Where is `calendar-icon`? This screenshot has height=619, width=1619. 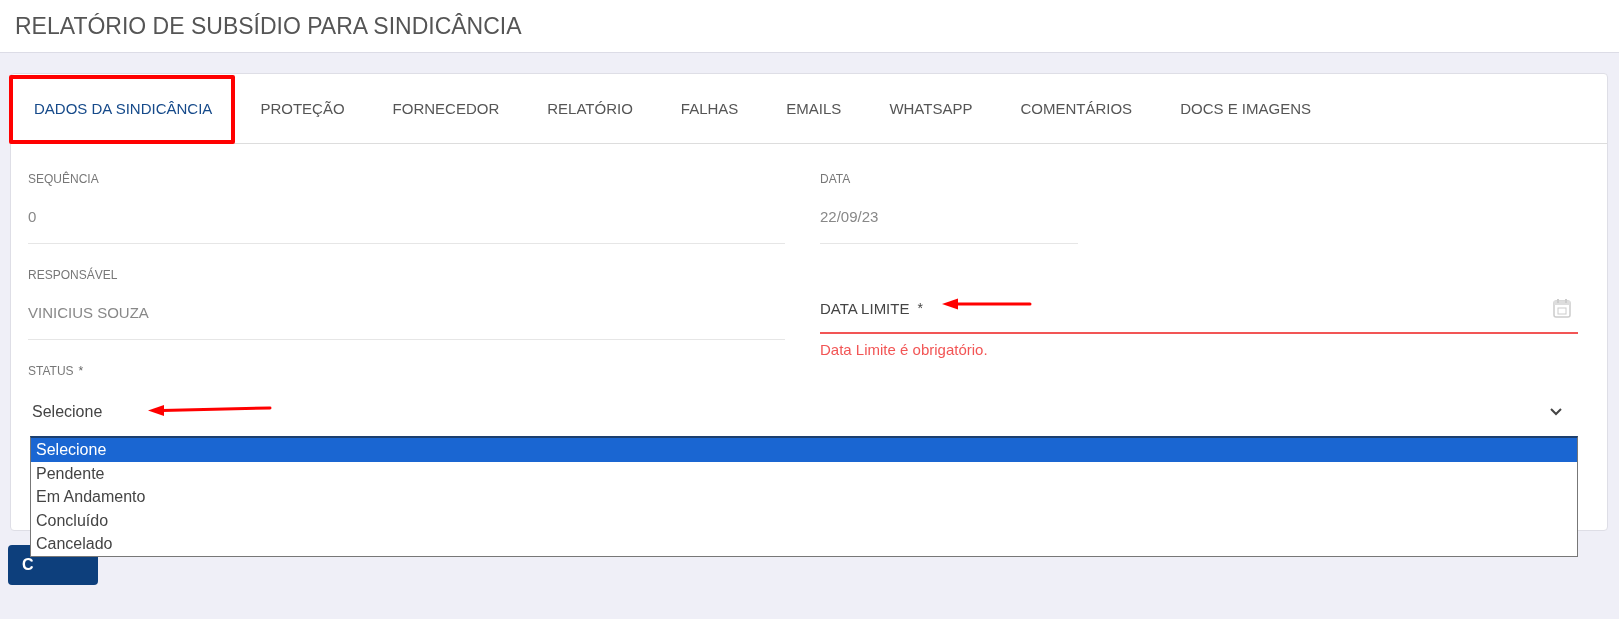
calendar-icon is located at coordinates (1562, 308).